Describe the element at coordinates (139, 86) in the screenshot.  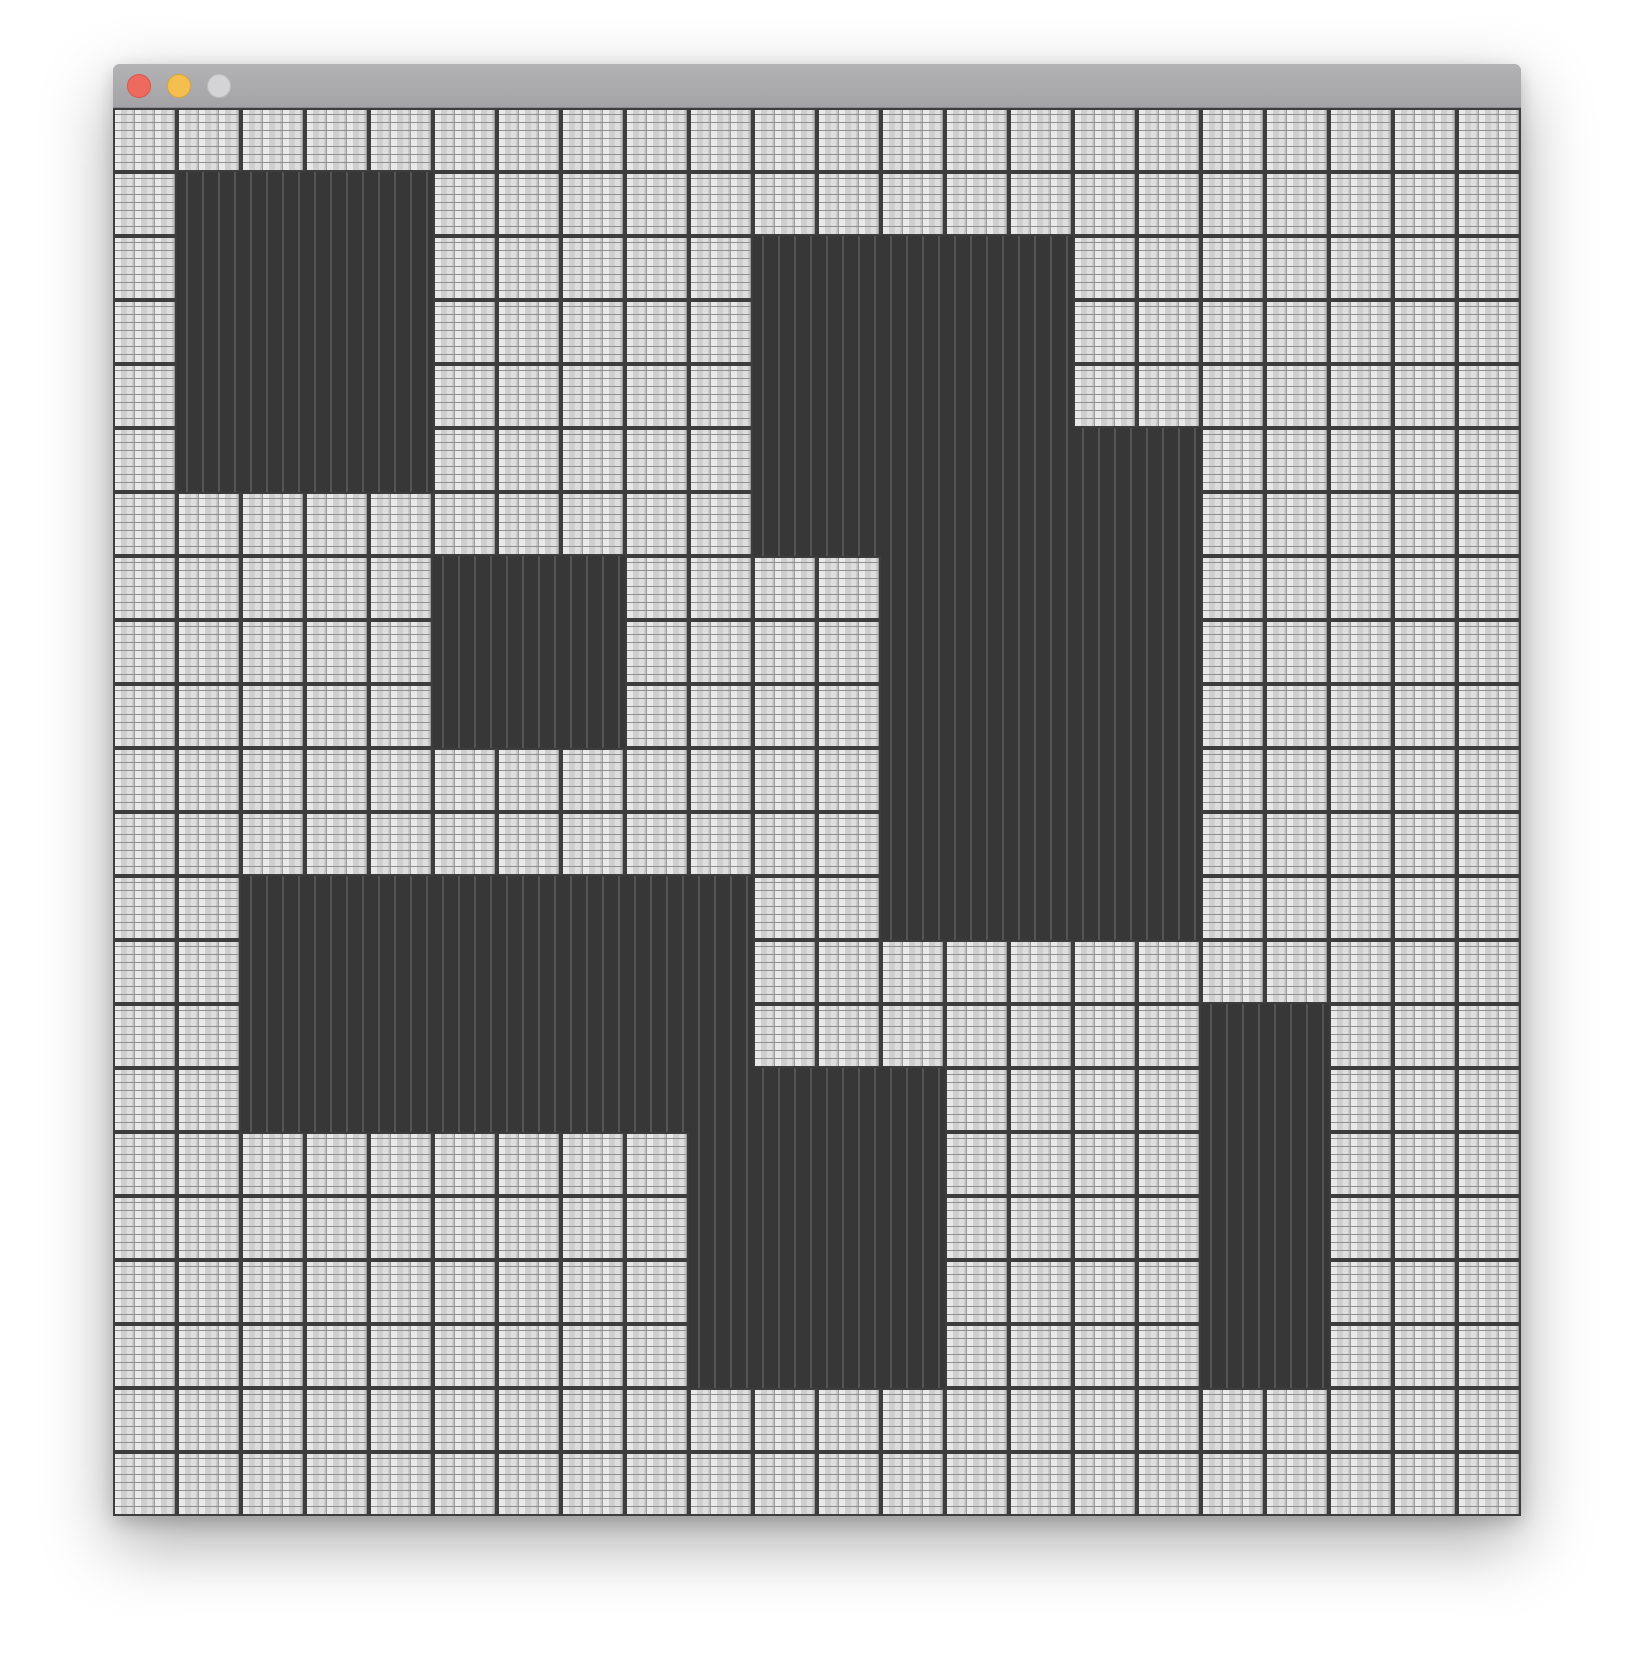
I see `close-button` at that location.